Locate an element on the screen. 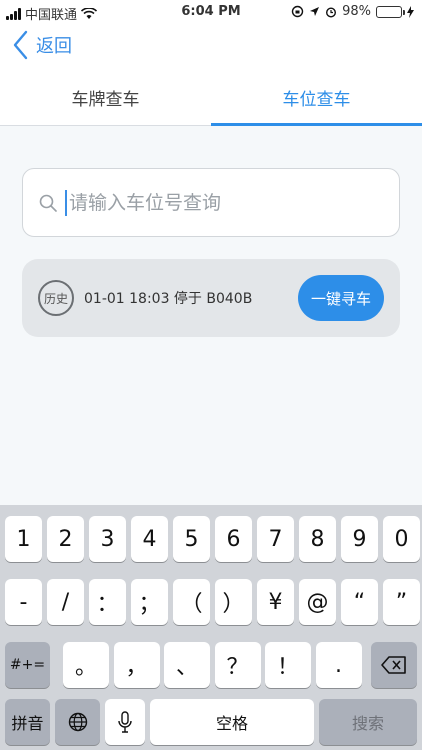  keyboard-key: 3 is located at coordinates (107, 539).